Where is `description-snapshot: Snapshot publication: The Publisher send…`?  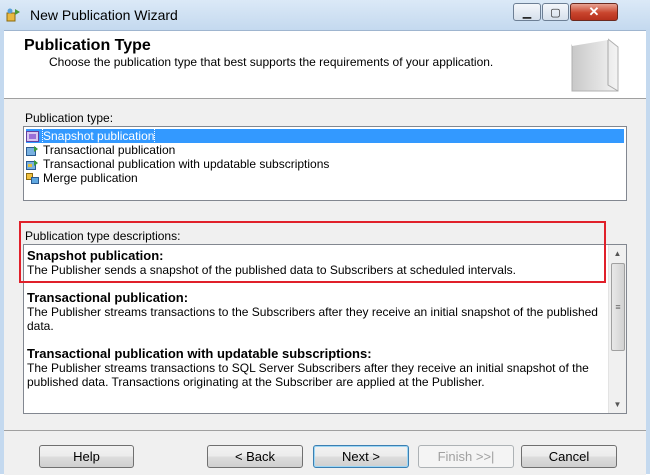
description-snapshot: Snapshot publication: The Publisher send… is located at coordinates (317, 263).